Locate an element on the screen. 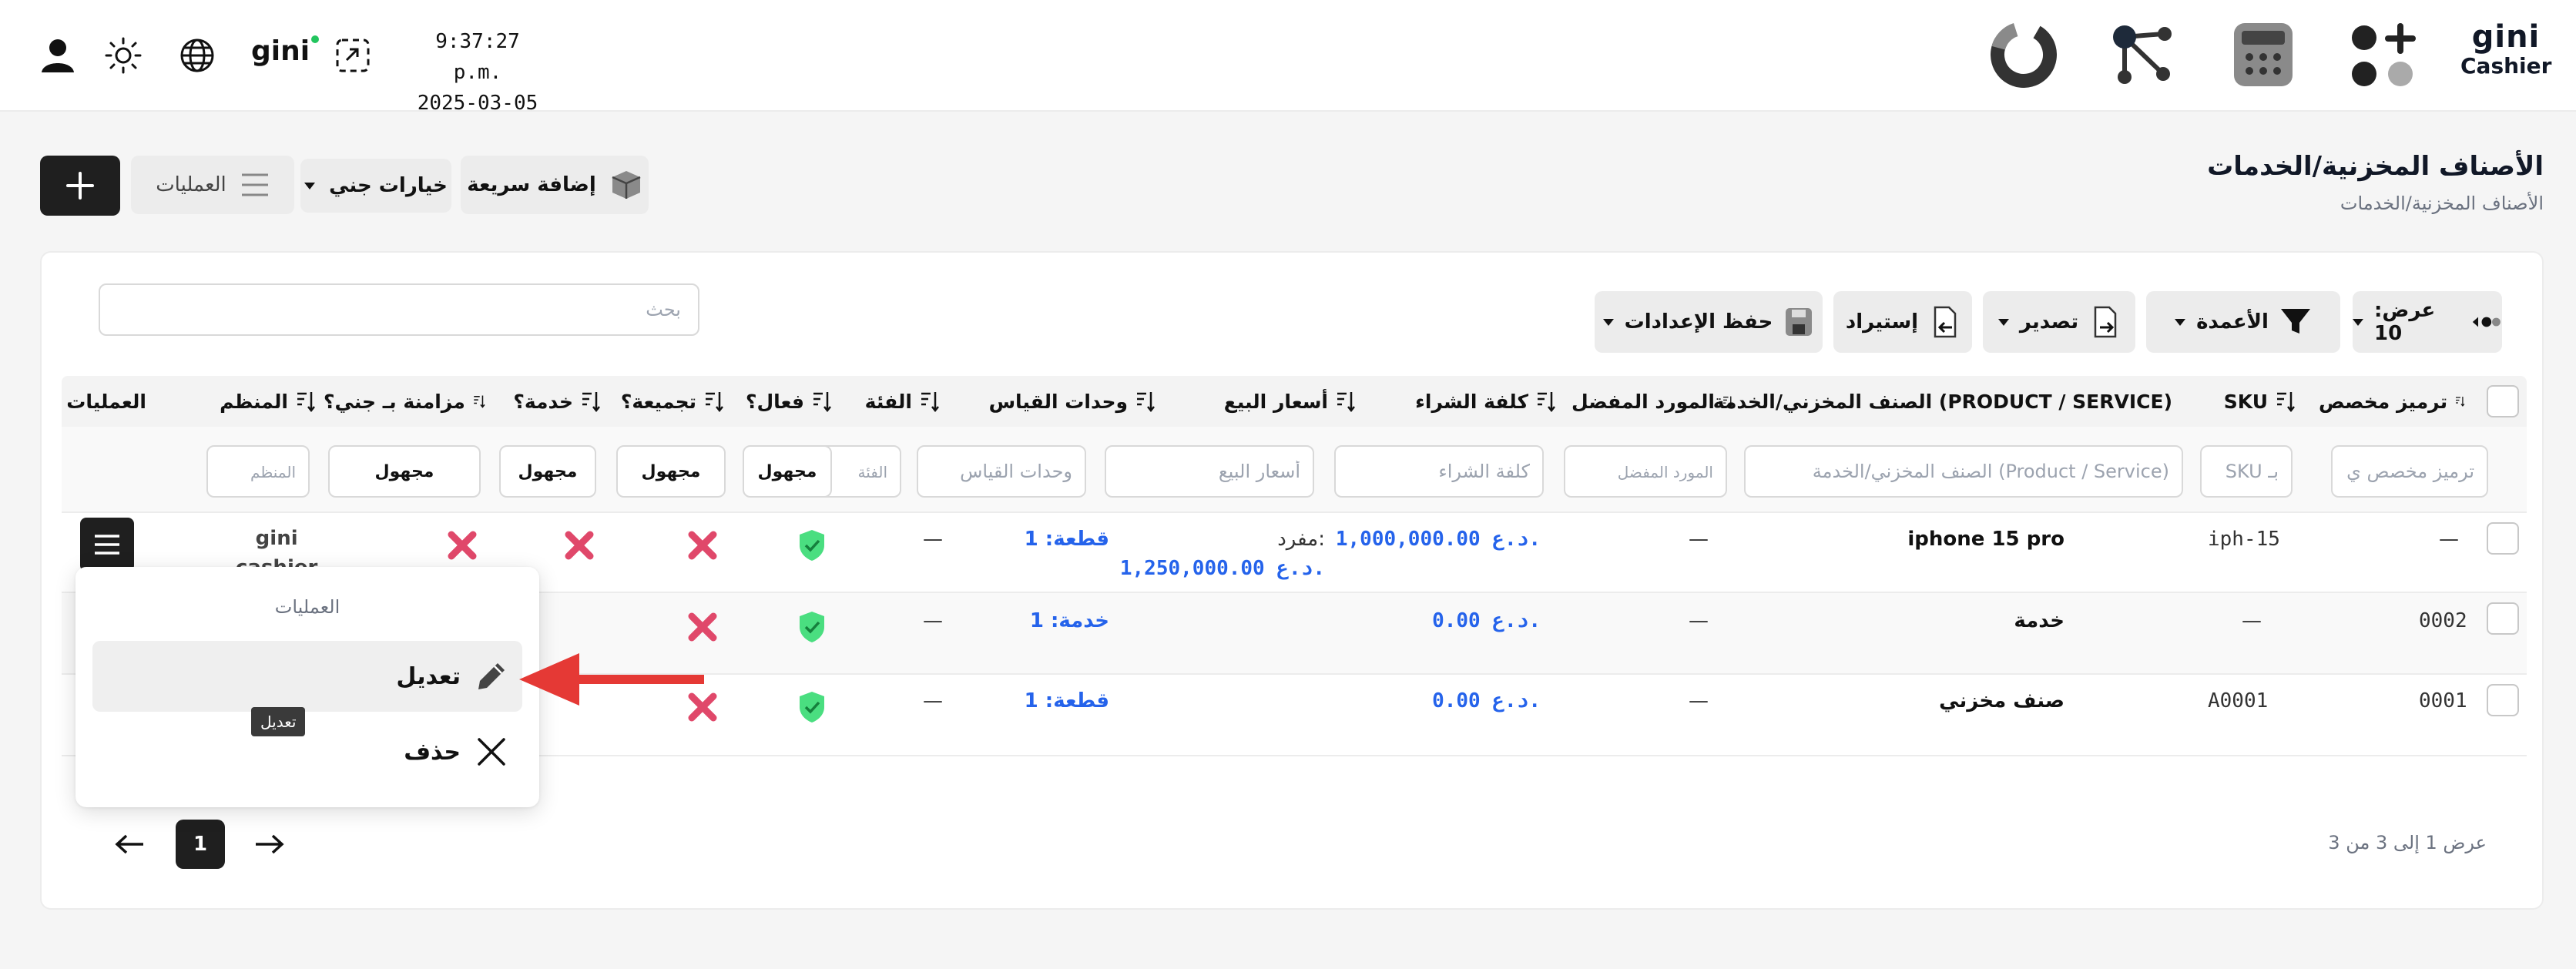 This screenshot has width=2576, height=969. prev-page-button is located at coordinates (129, 845).